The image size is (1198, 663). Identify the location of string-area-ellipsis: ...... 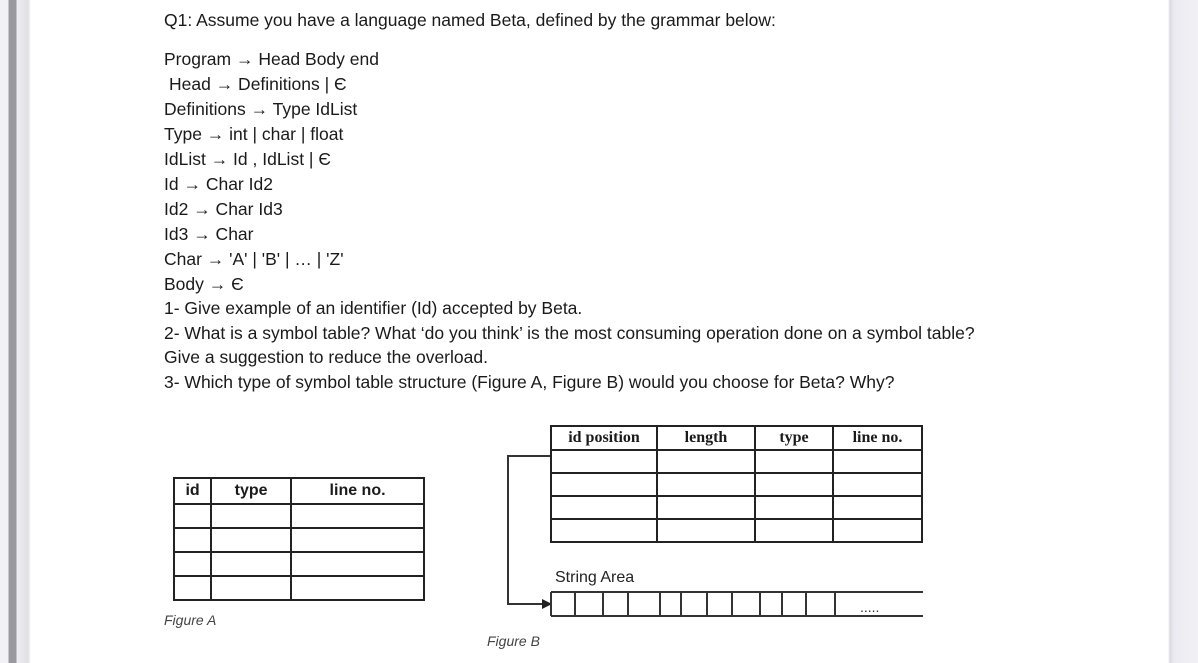
(869, 607).